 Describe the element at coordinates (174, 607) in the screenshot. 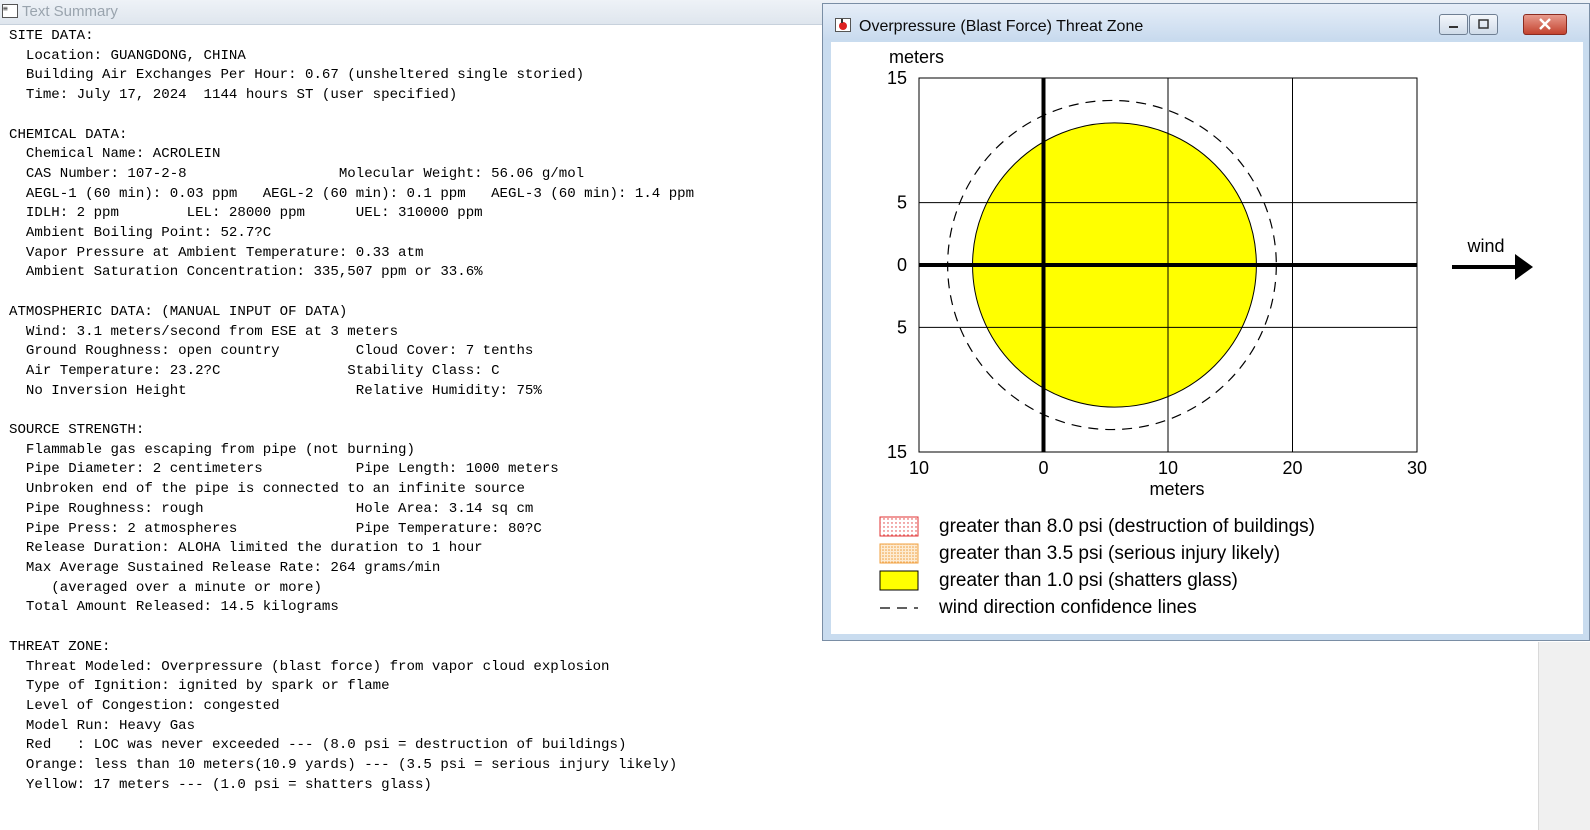

I see `summary-line: Total Amount Released: 14.5 kilograms` at that location.